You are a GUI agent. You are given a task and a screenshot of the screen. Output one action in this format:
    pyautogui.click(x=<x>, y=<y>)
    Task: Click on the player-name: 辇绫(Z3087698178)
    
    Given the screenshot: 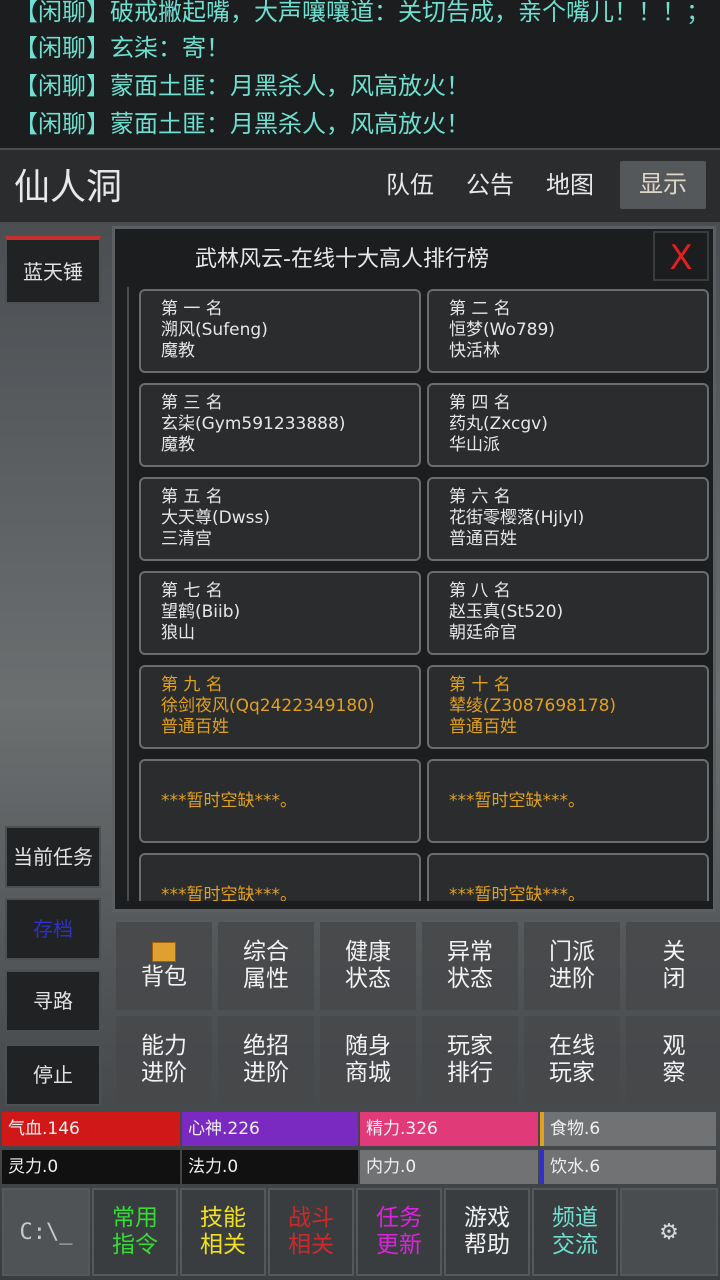 What is the action you would take?
    pyautogui.click(x=533, y=706)
    